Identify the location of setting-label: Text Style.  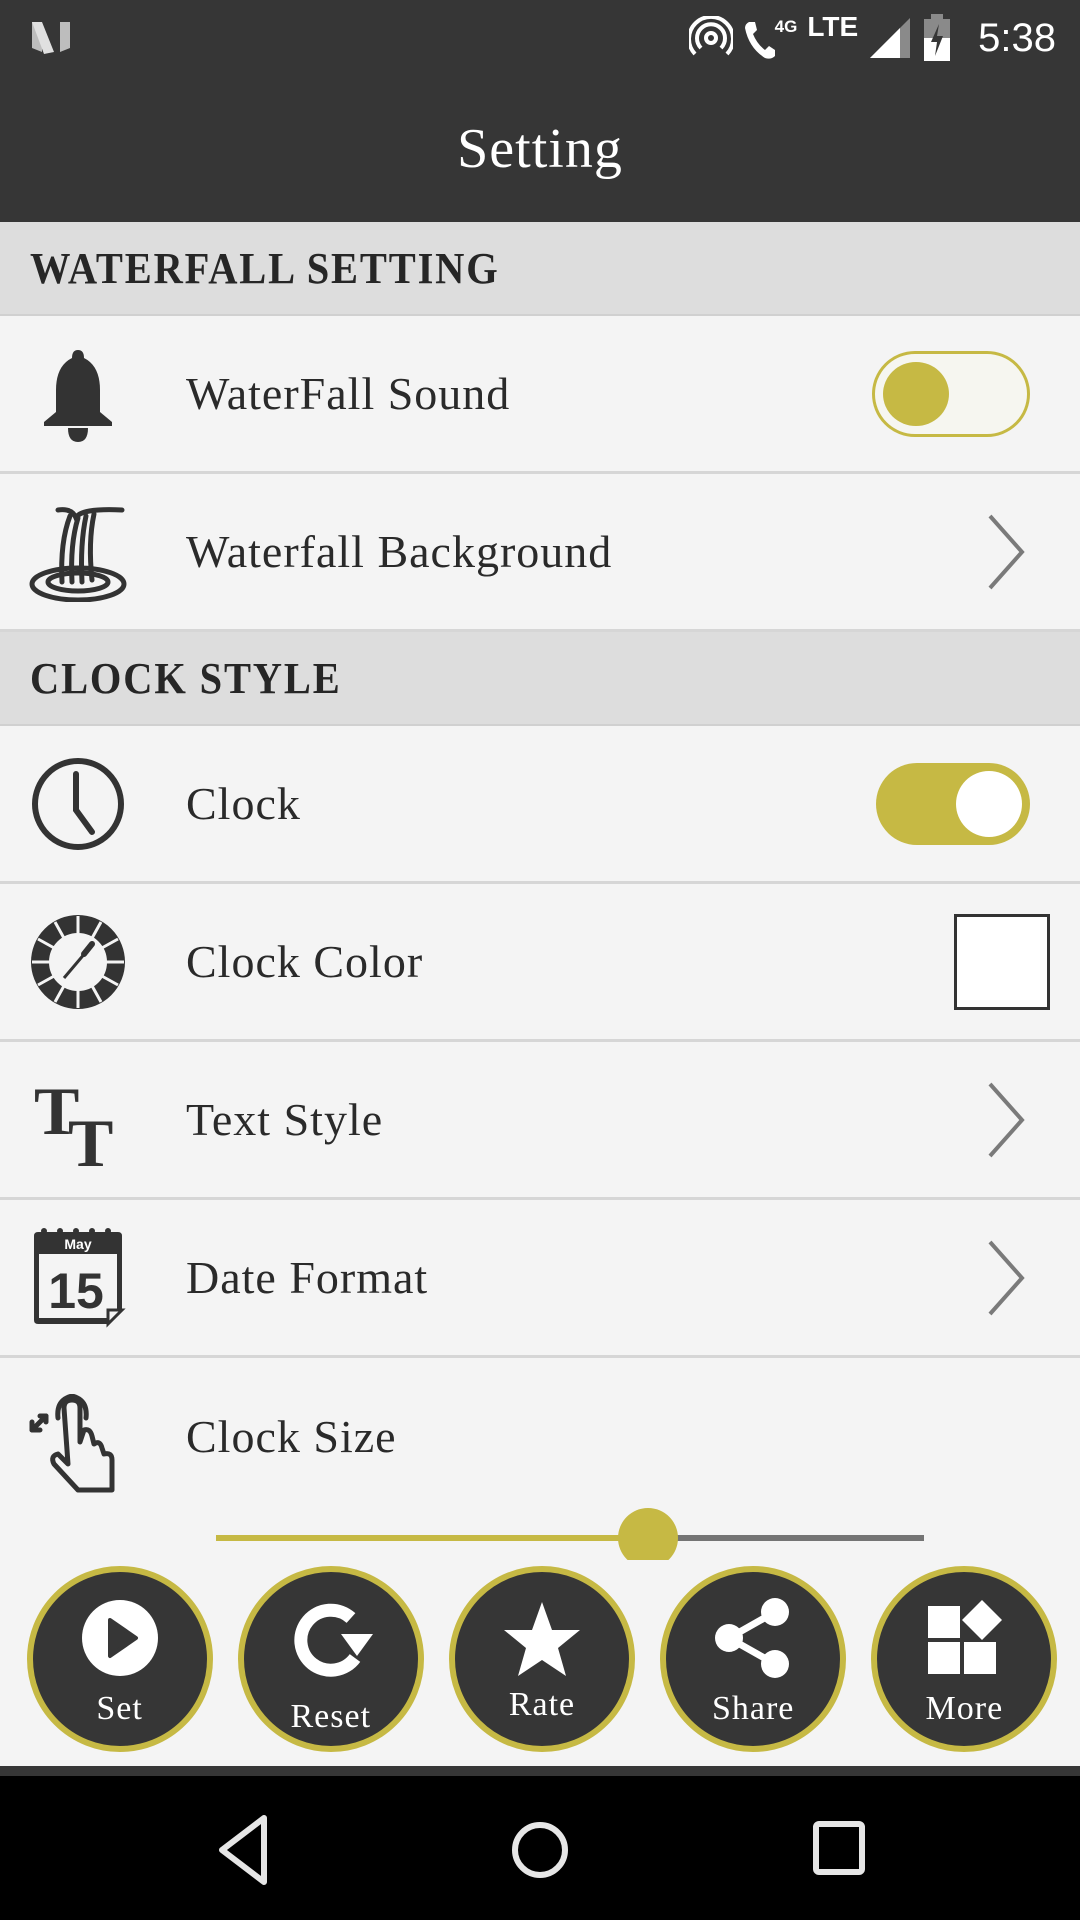
(285, 1119).